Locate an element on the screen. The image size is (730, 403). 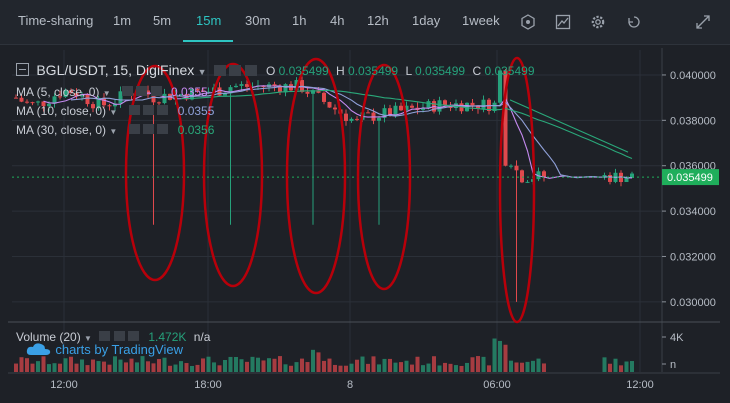
low-value: 0.035499 is located at coordinates (440, 71).